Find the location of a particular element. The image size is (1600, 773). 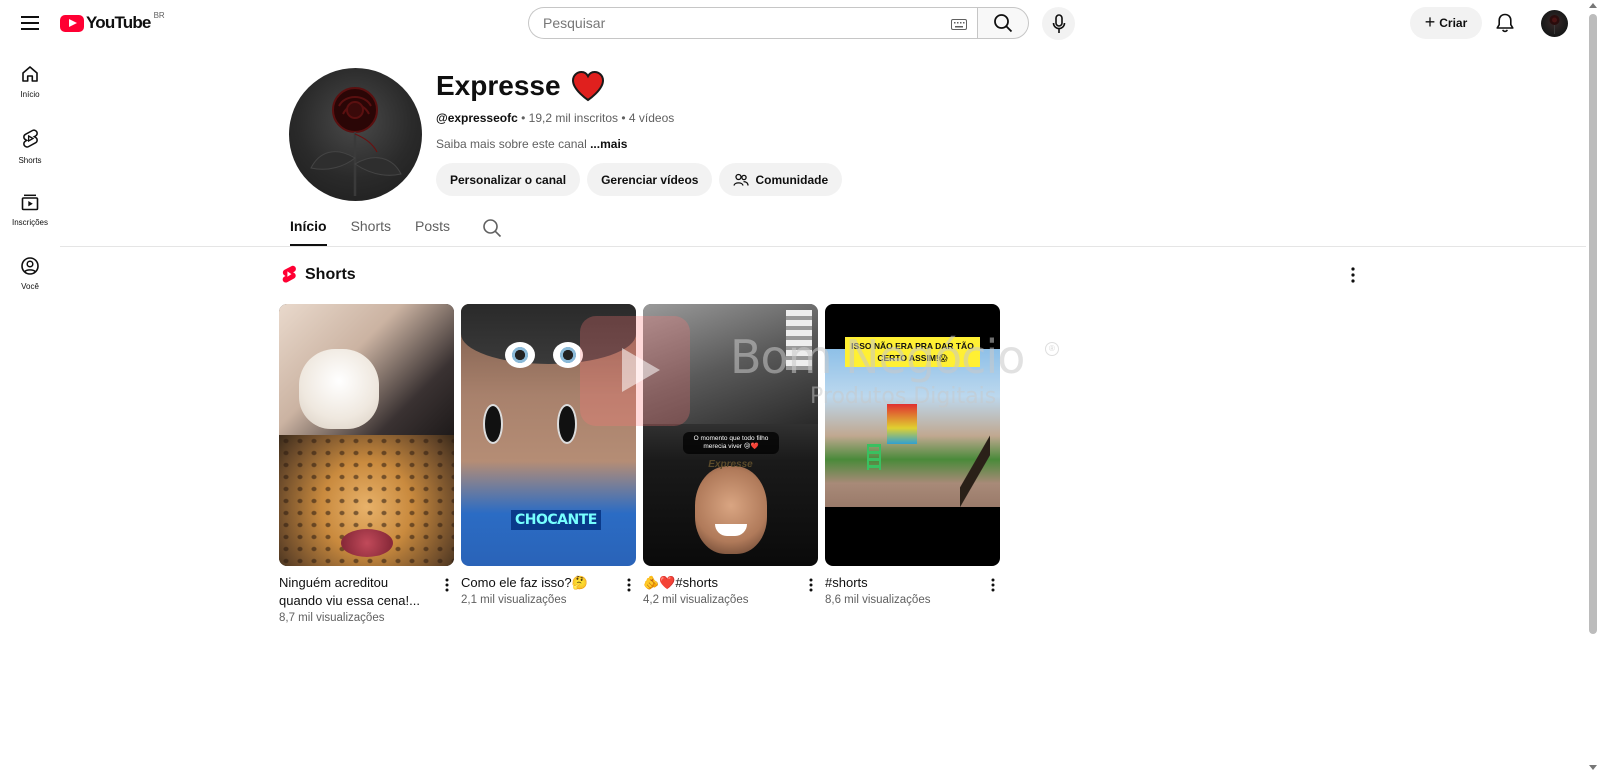

people-icon is located at coordinates (741, 179).